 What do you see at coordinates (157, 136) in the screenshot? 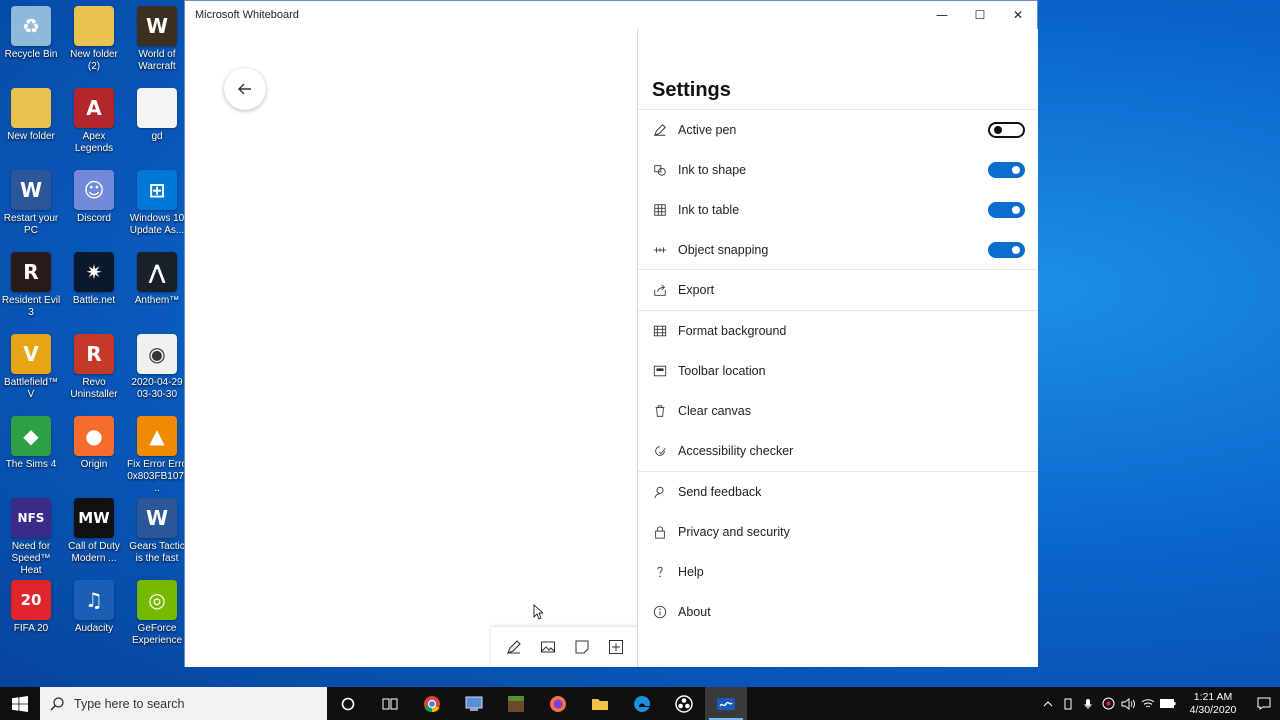
I see `desktop-icon-label: gd` at bounding box center [157, 136].